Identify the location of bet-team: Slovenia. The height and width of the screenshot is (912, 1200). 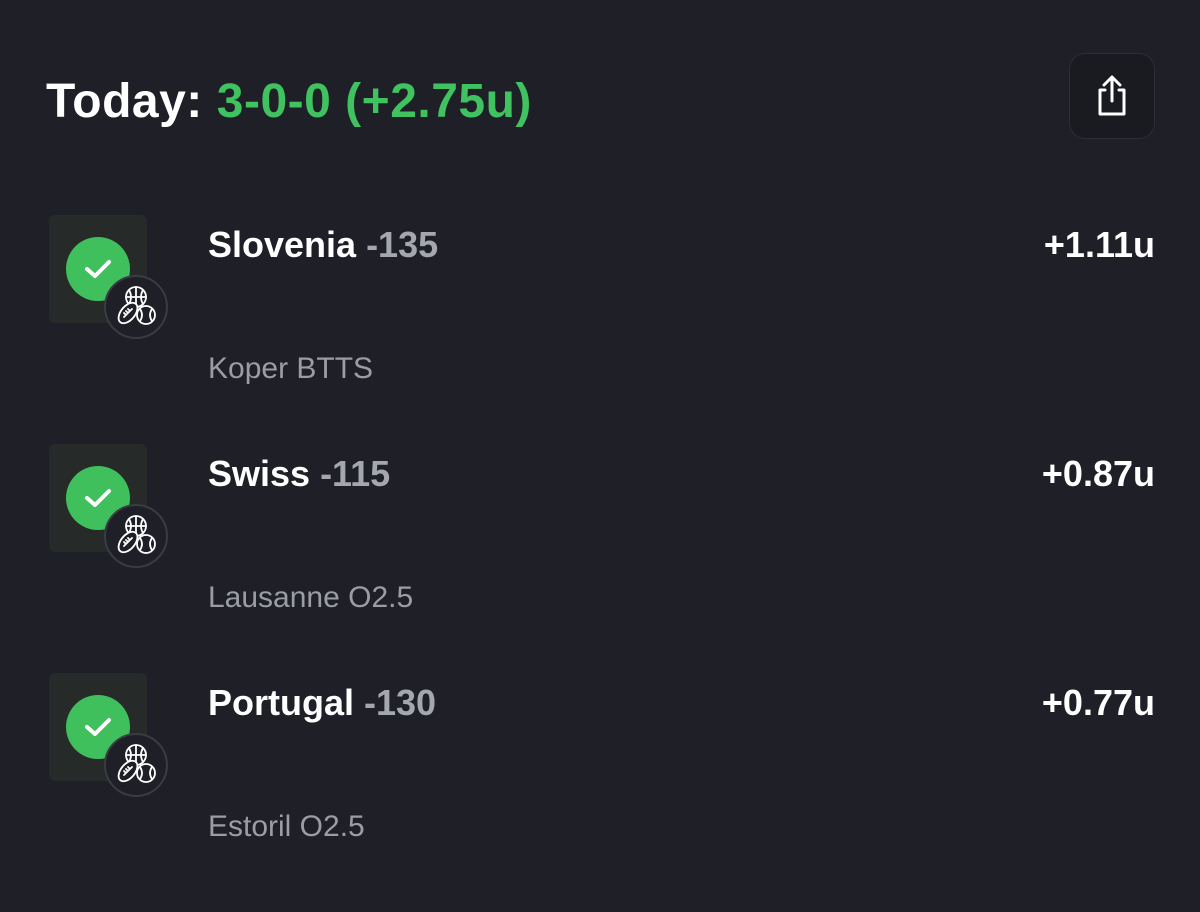
(282, 244).